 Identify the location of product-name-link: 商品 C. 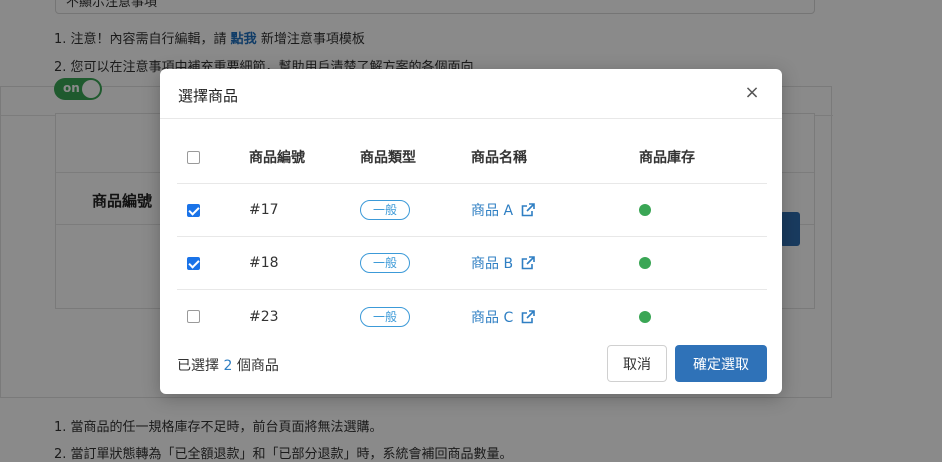
(503, 317).